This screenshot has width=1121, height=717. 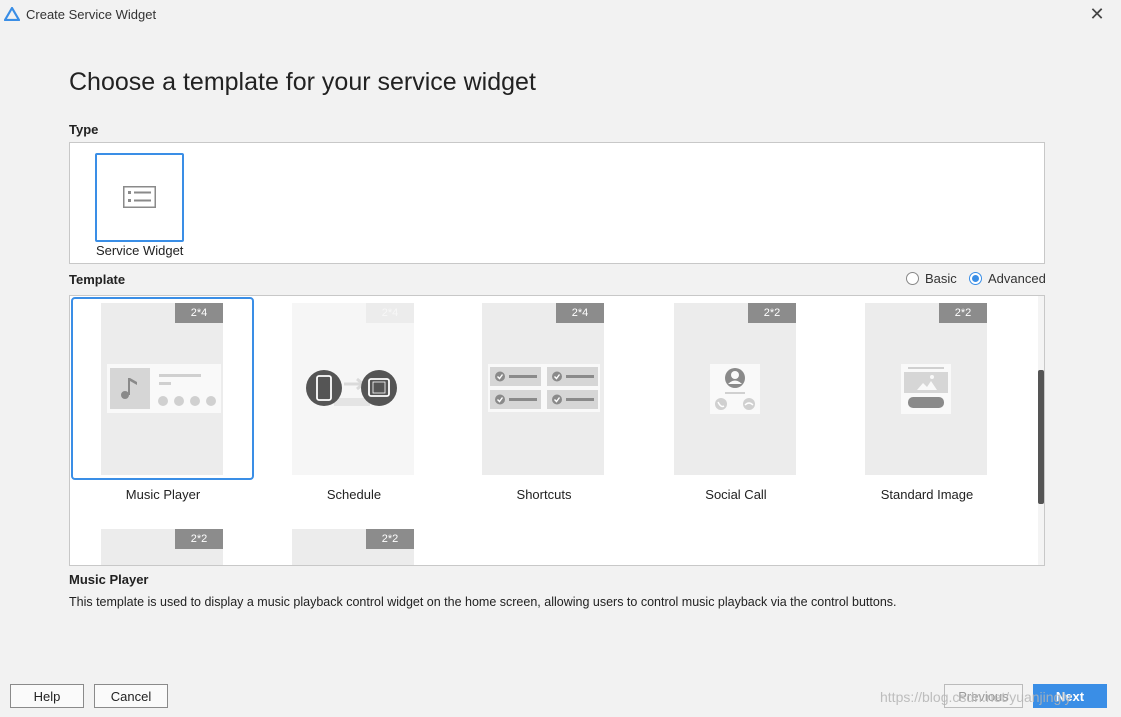 I want to click on phone-device-icon, so click(x=324, y=388).